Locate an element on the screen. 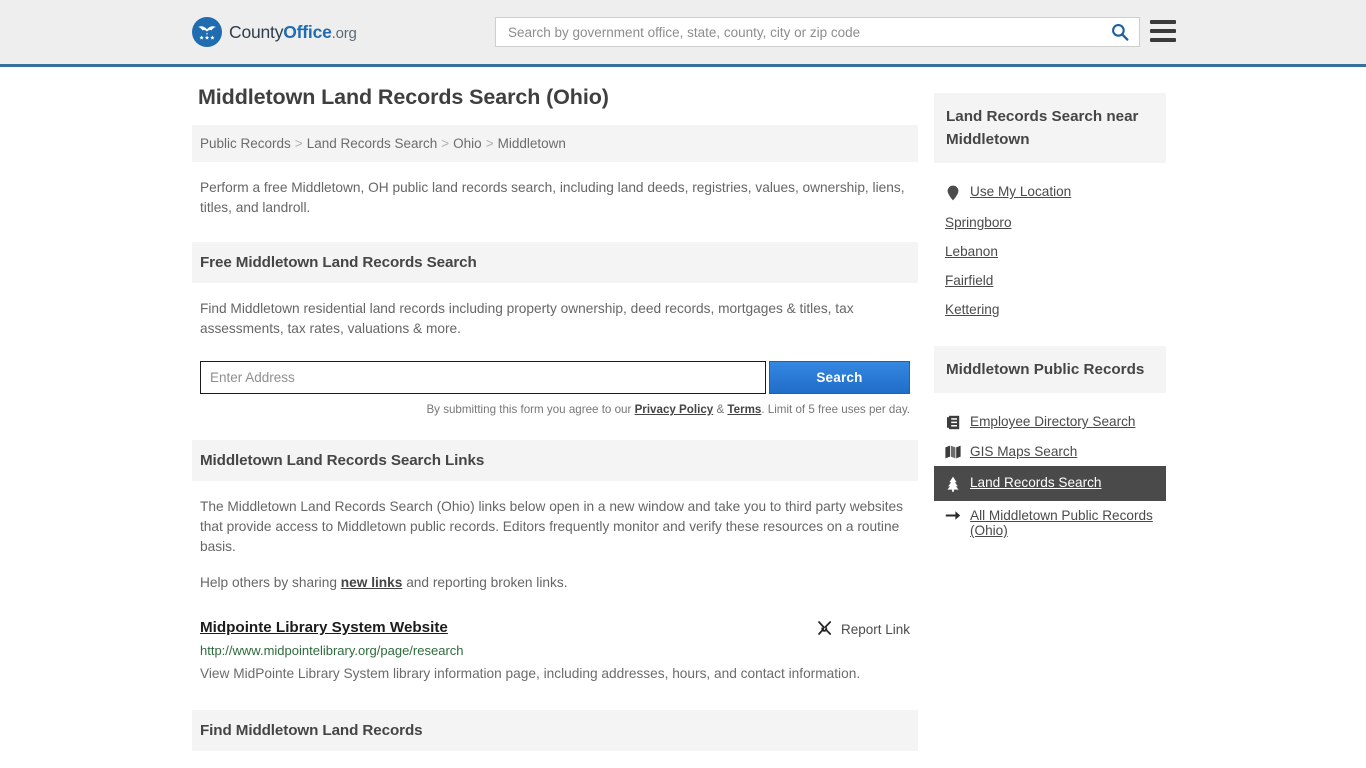 The image size is (1366, 768). breadcrumb-item-public-records: Public Records is located at coordinates (245, 143).